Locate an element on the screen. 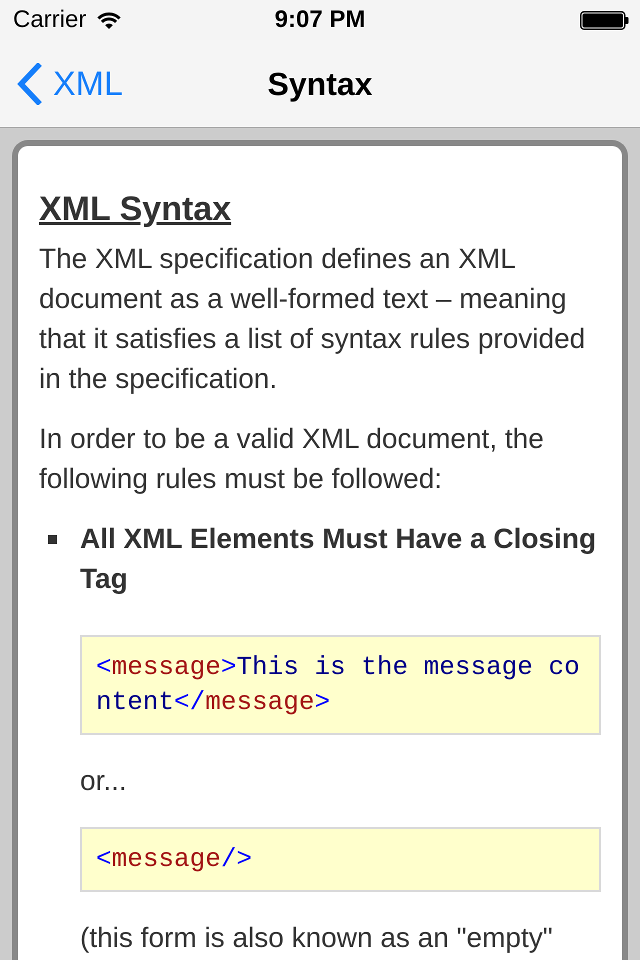 This screenshot has height=960, width=640. wifi-icon is located at coordinates (109, 20).